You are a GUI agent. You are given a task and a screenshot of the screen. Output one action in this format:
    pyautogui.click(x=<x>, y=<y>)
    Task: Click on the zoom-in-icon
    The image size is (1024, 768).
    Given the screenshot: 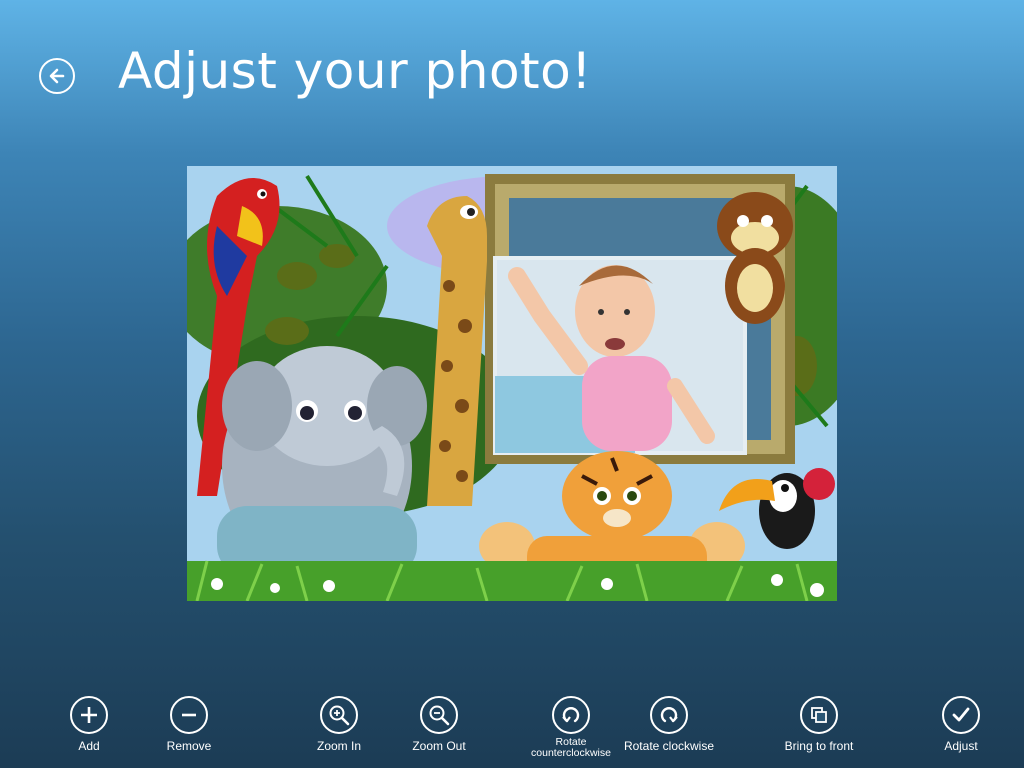 What is the action you would take?
    pyautogui.click(x=339, y=715)
    